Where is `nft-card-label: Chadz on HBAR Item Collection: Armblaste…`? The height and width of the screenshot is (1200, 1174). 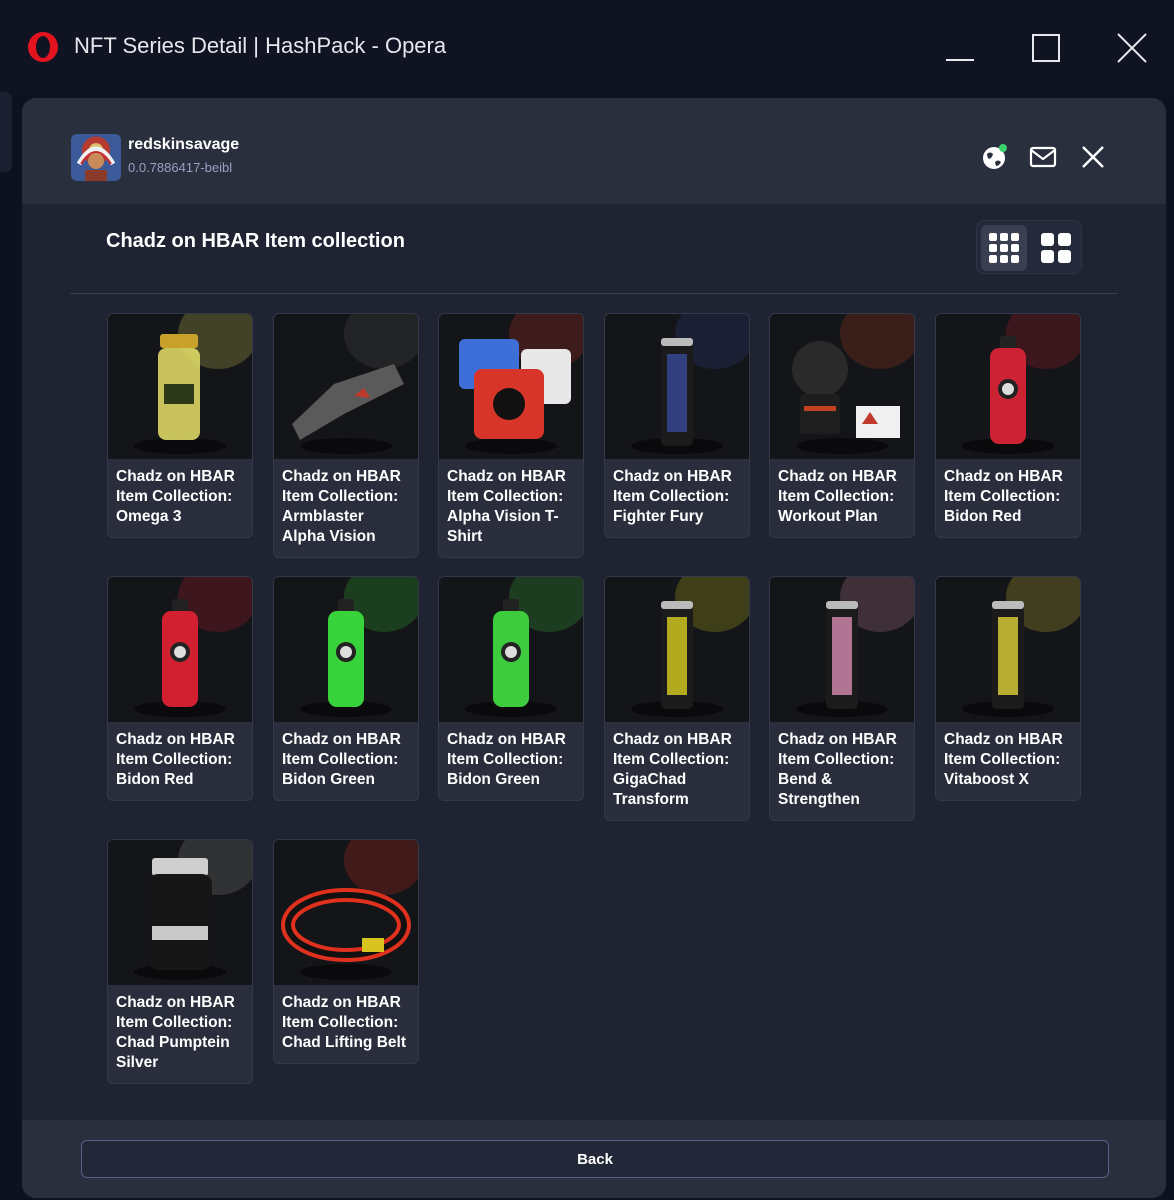
nft-card-label: Chadz on HBAR Item Collection: Armblaste… is located at coordinates (341, 506).